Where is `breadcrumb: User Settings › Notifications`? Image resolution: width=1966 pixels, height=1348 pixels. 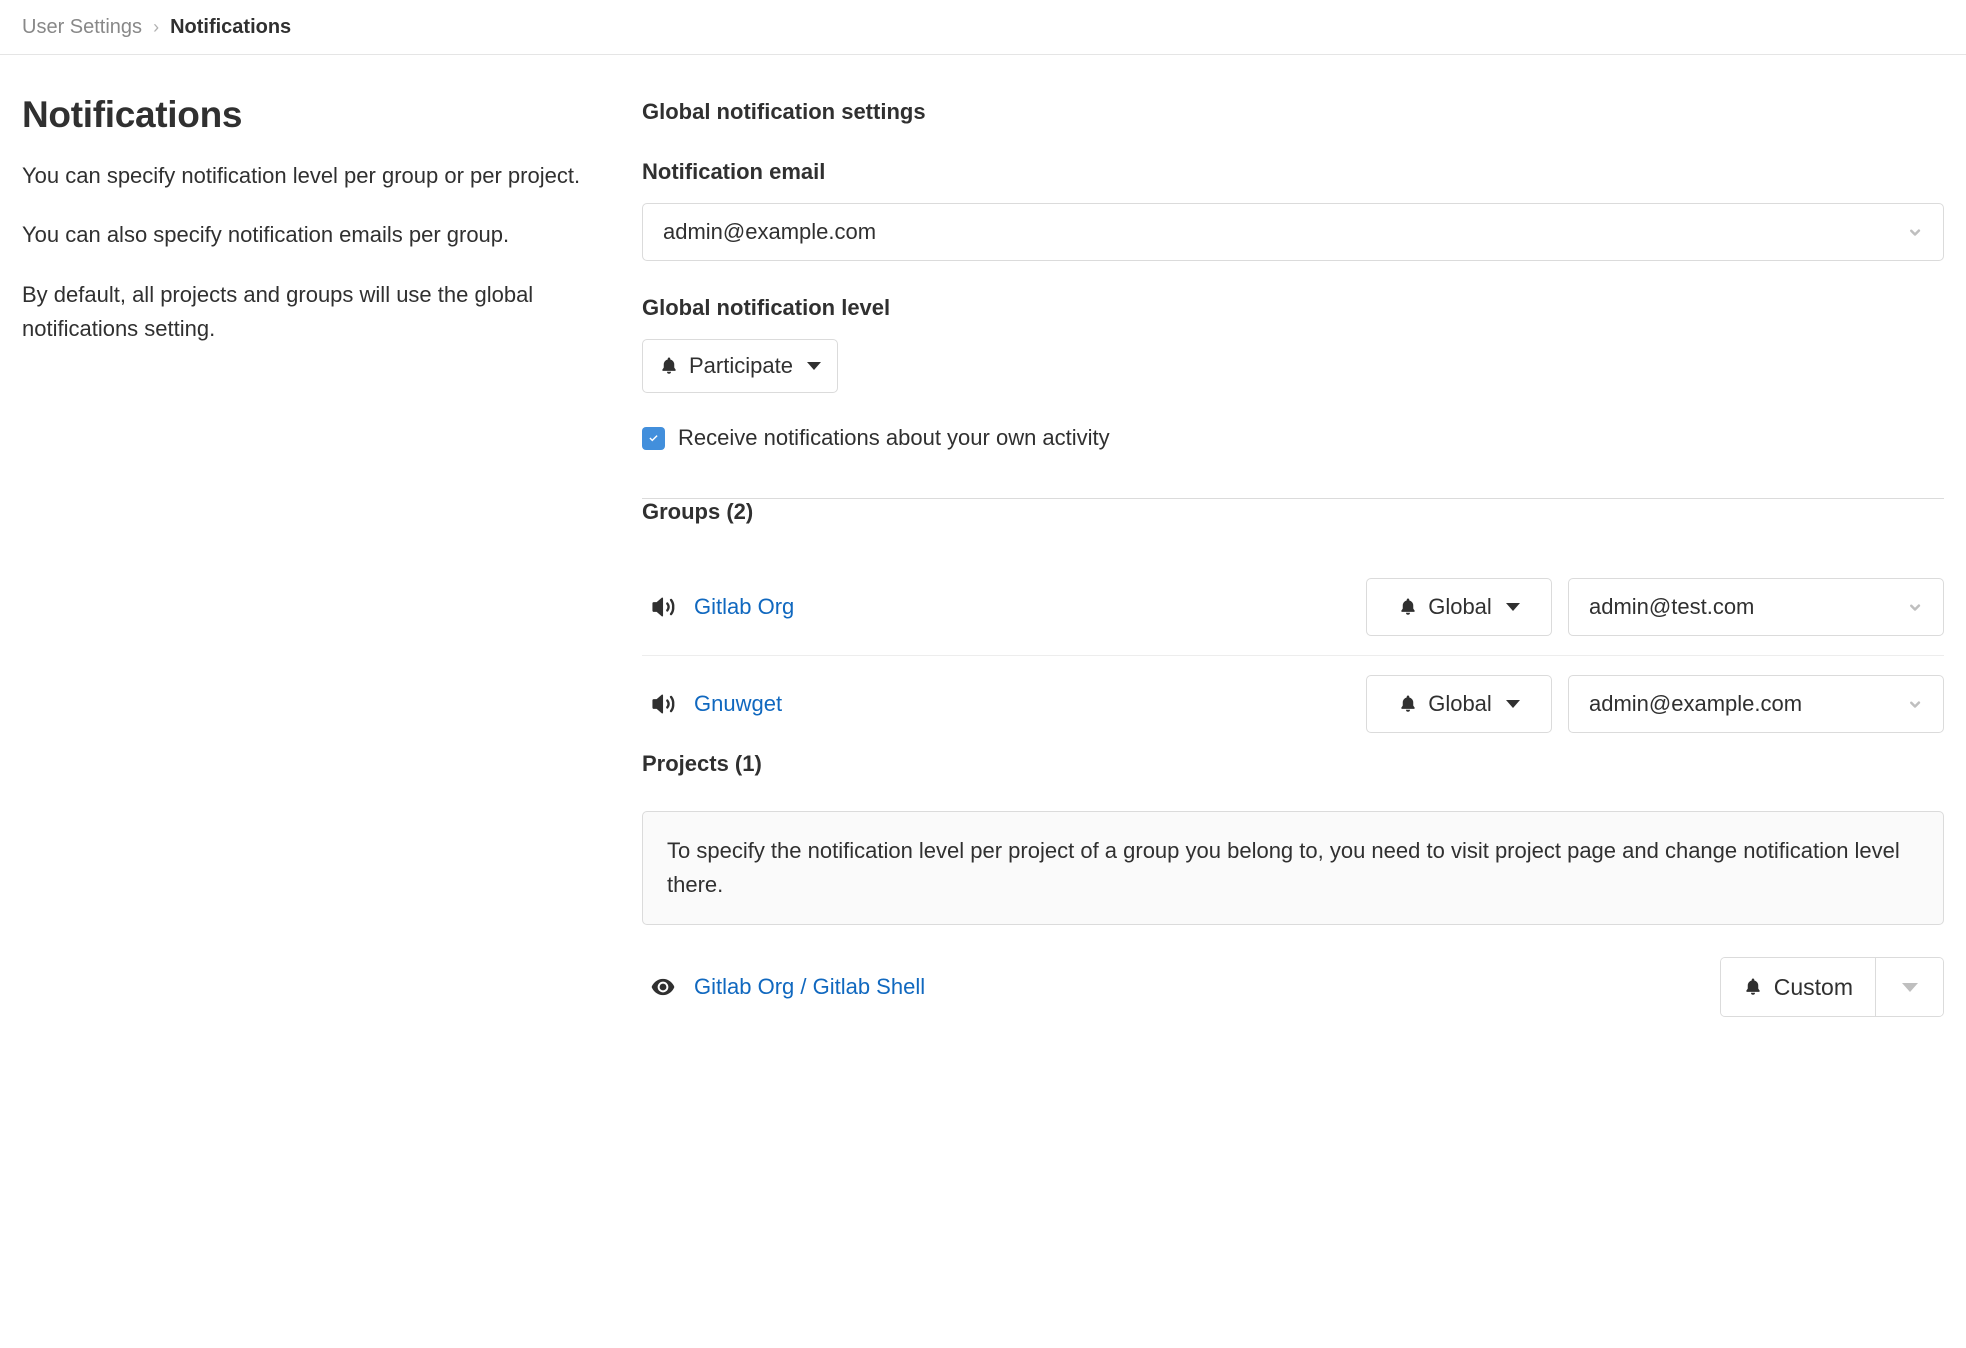 breadcrumb: User Settings › Notifications is located at coordinates (983, 27).